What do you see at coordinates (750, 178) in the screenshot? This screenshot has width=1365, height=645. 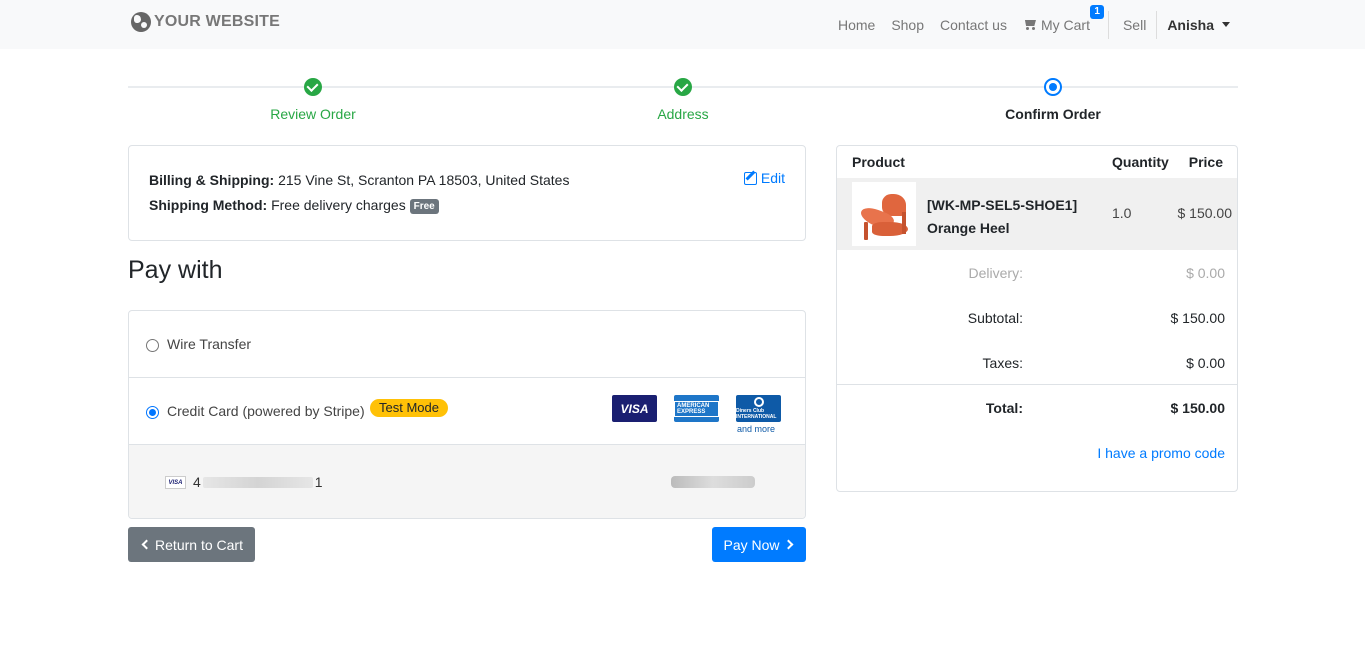 I see `edit-icon` at bounding box center [750, 178].